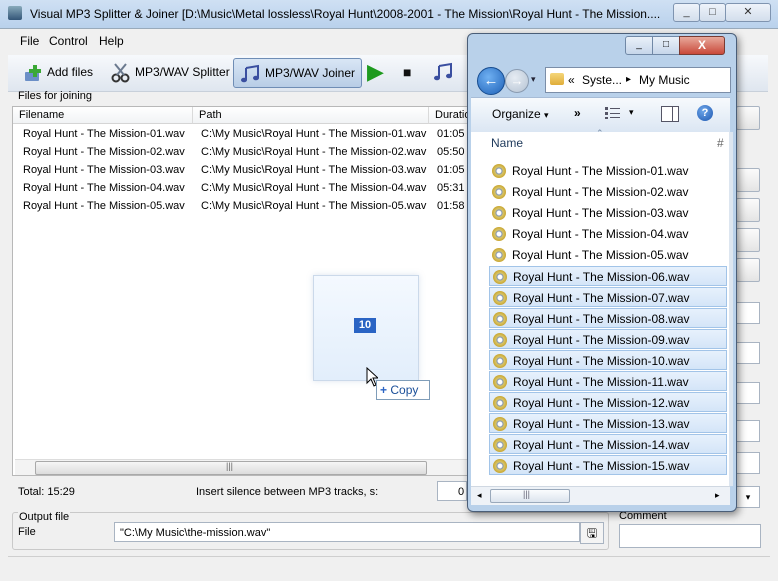 This screenshot has width=778, height=581. What do you see at coordinates (530, 496) in the screenshot?
I see `explorer-scroll-thumb: |||` at bounding box center [530, 496].